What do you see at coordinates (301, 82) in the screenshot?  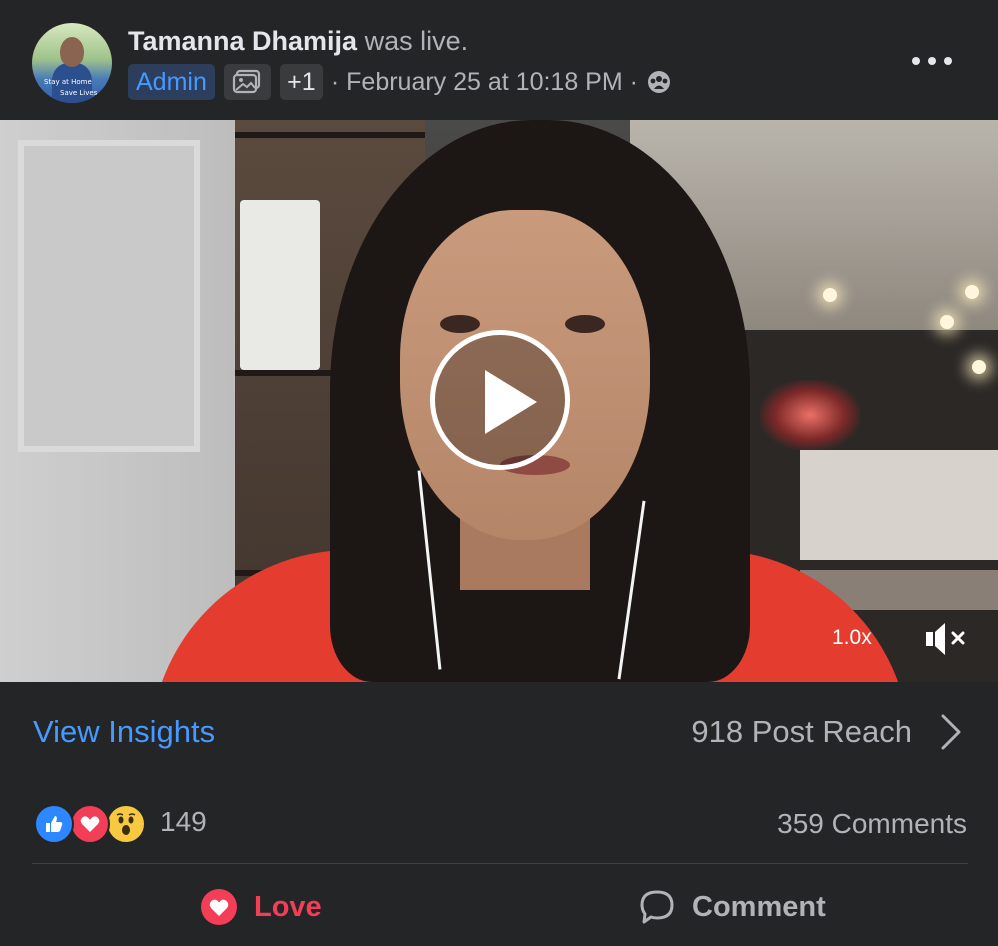 I see `additional-count-chip: +1` at bounding box center [301, 82].